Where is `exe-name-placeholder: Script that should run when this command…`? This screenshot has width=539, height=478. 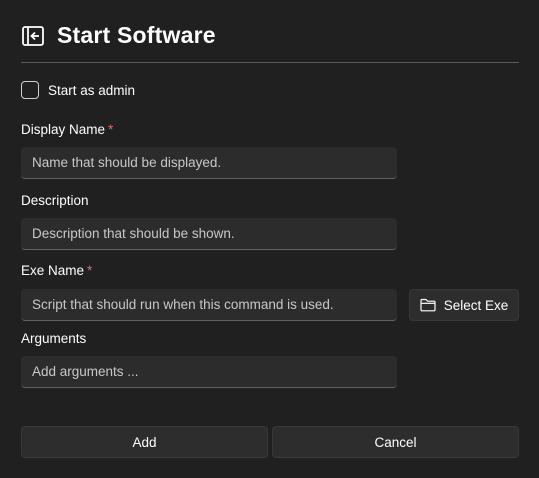 exe-name-placeholder: Script that should run when this command… is located at coordinates (183, 304).